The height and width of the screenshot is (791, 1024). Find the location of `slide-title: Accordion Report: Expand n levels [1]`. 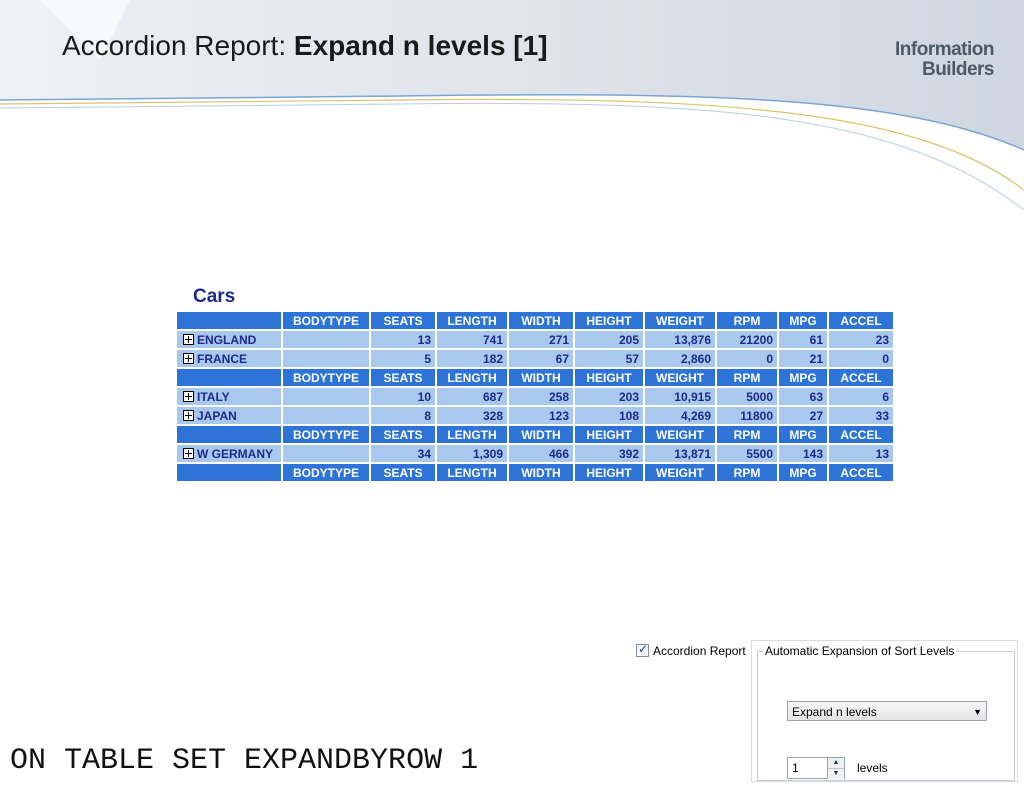

slide-title: Accordion Report: Expand n levels [1] is located at coordinates (305, 46).